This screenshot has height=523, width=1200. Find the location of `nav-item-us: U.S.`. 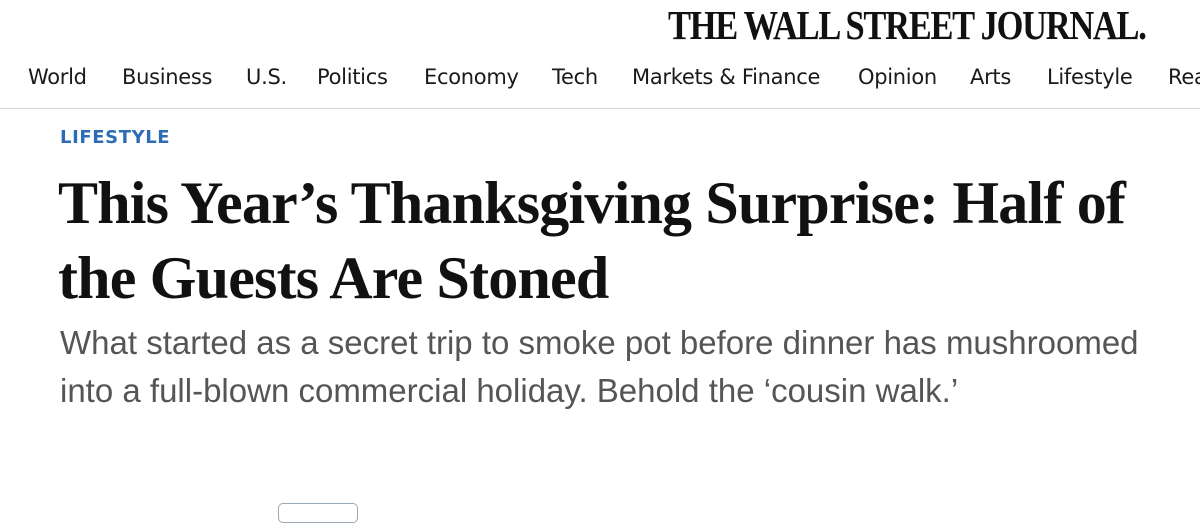

nav-item-us: U.S. is located at coordinates (266, 77).